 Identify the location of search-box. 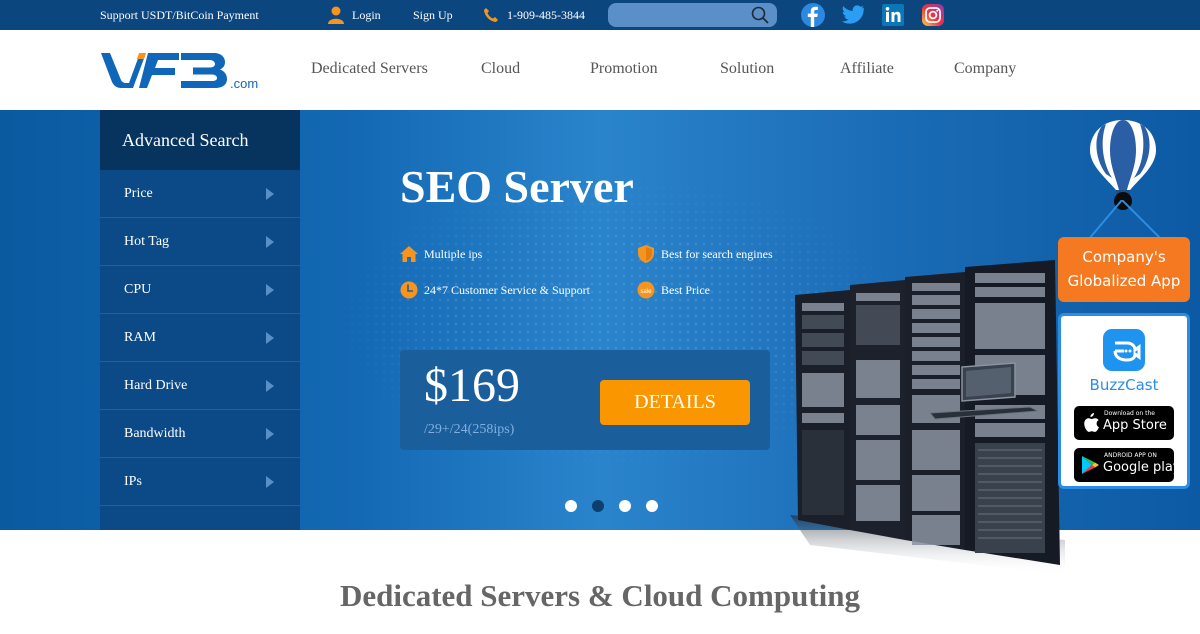
(692, 15).